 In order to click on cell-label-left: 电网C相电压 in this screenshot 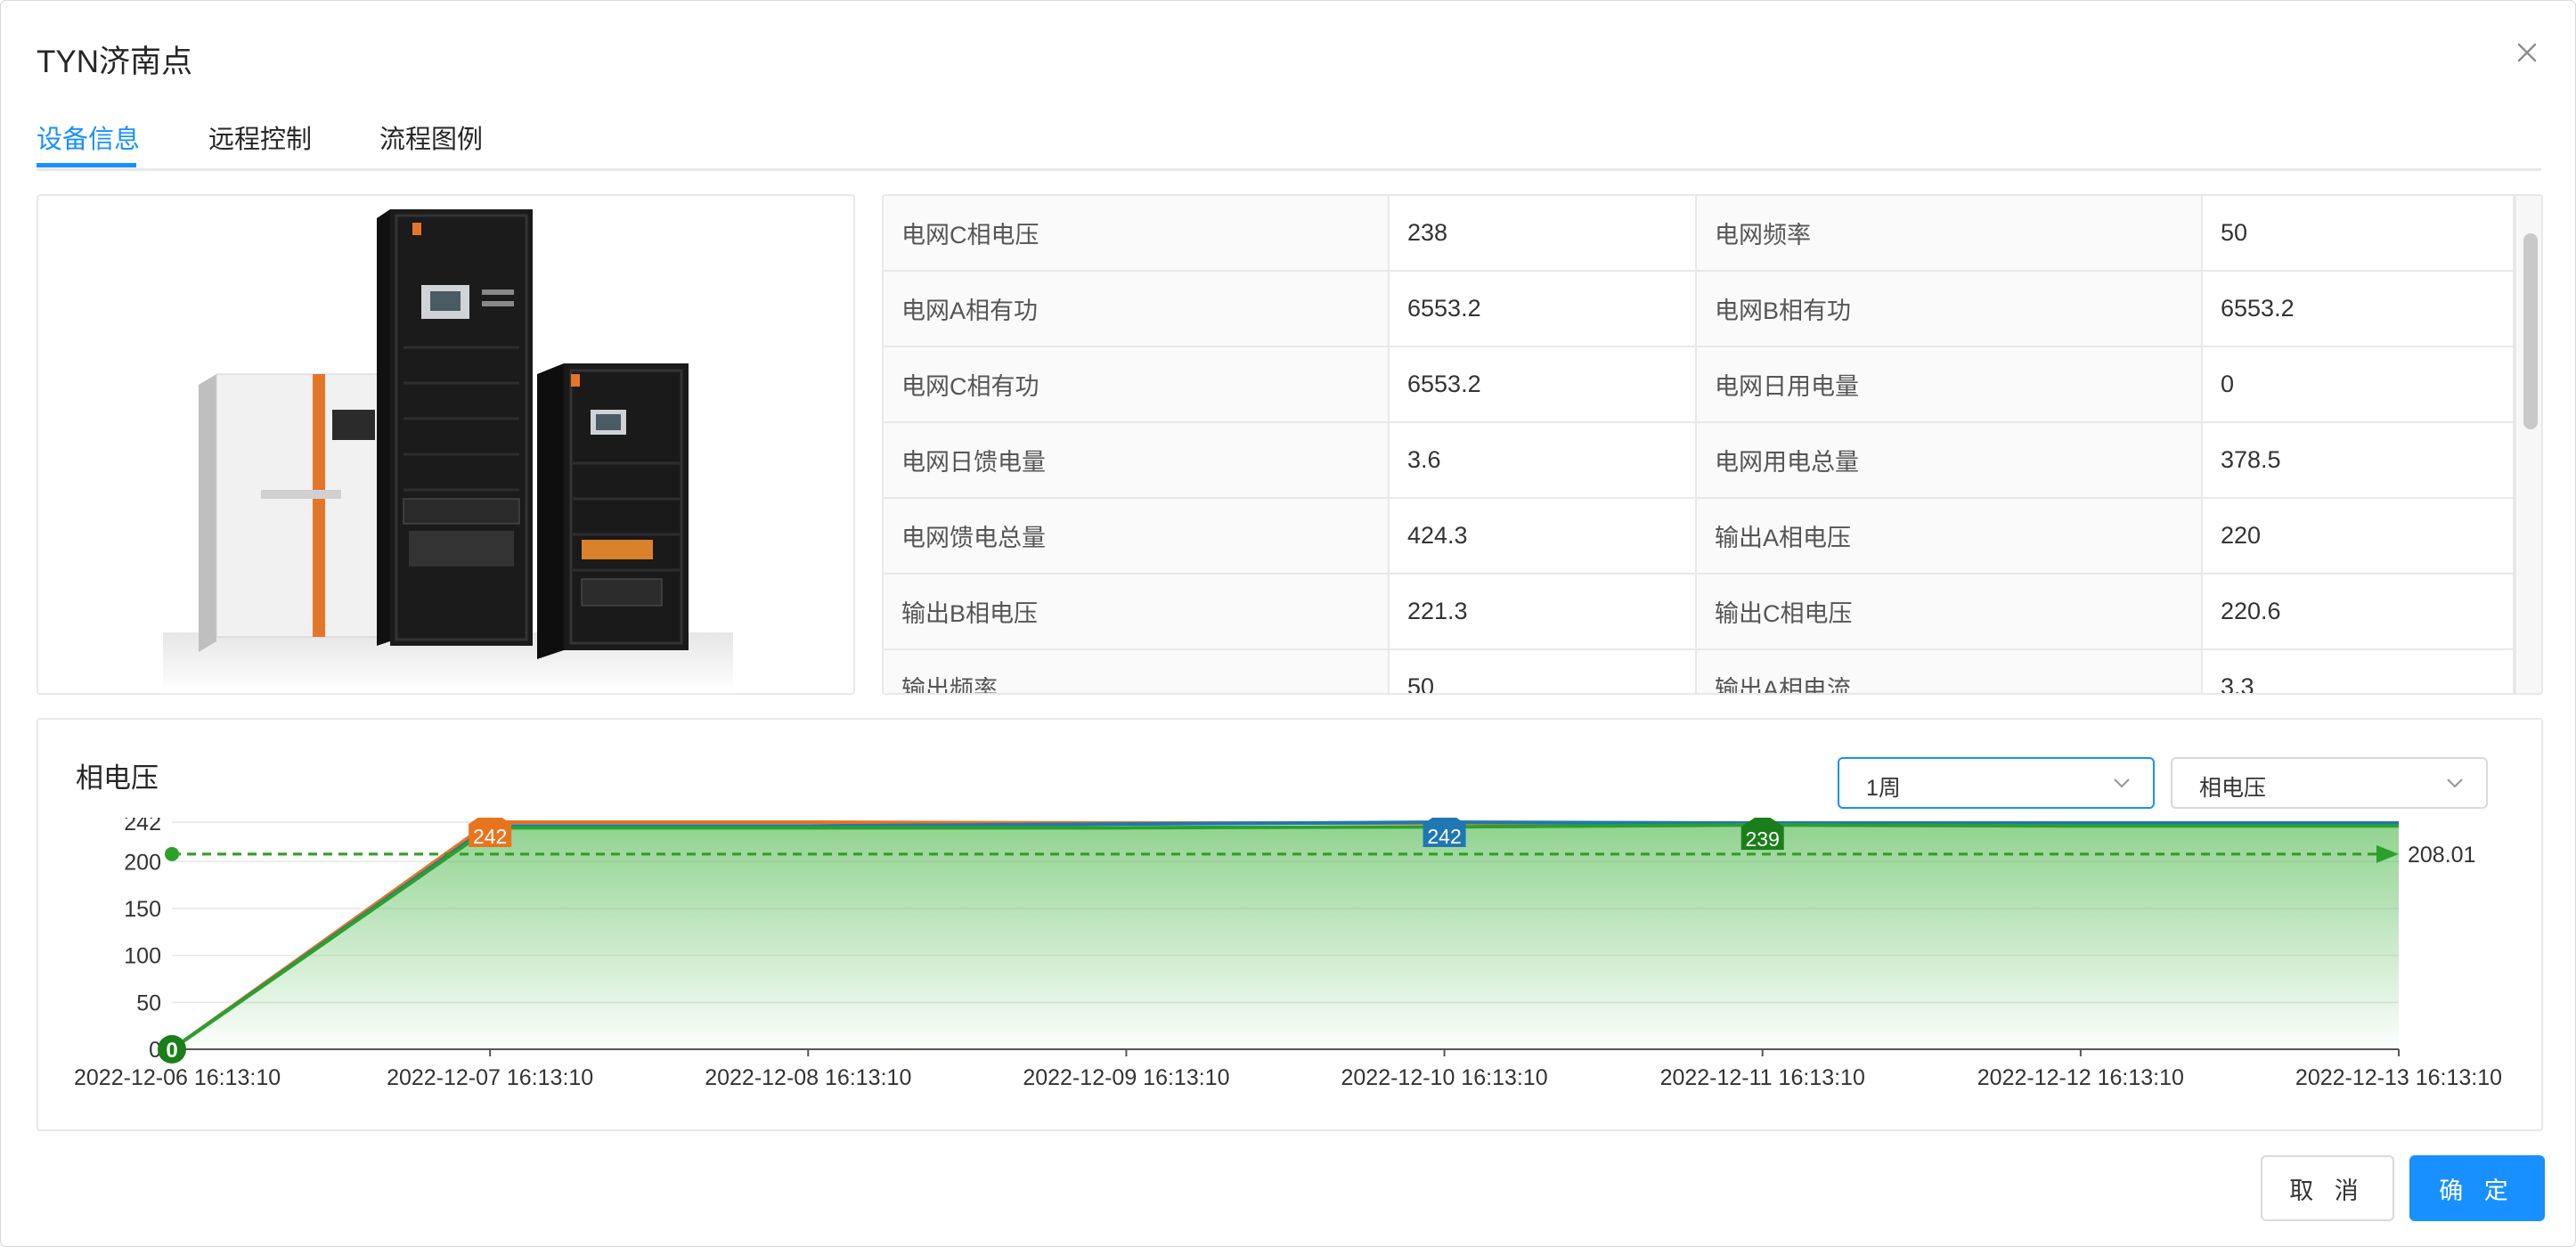, I will do `click(1137, 234)`.